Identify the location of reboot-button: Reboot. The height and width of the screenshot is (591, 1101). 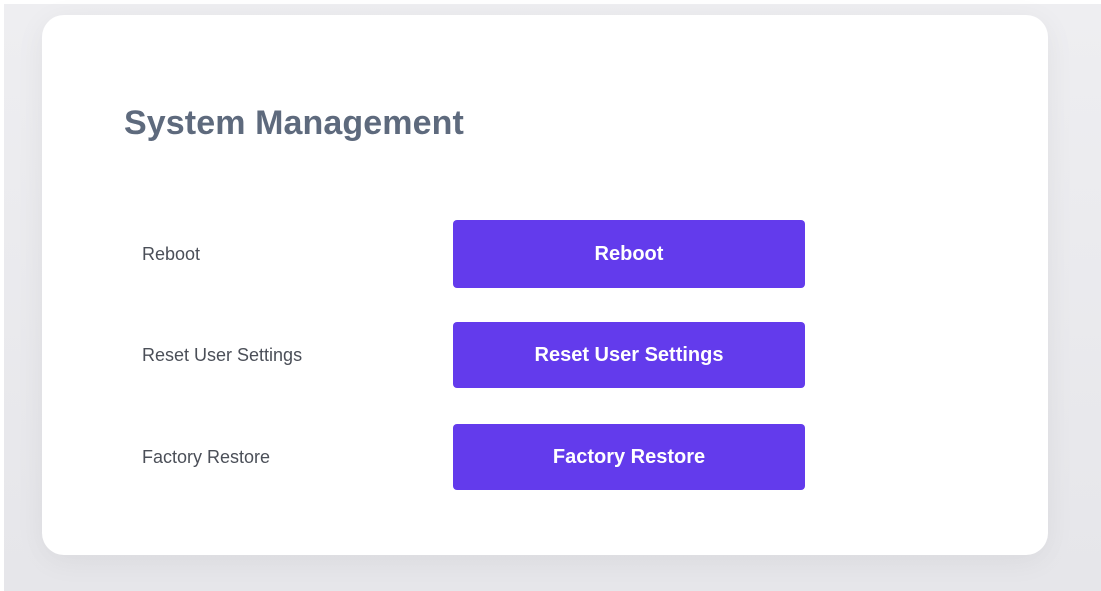
(629, 254).